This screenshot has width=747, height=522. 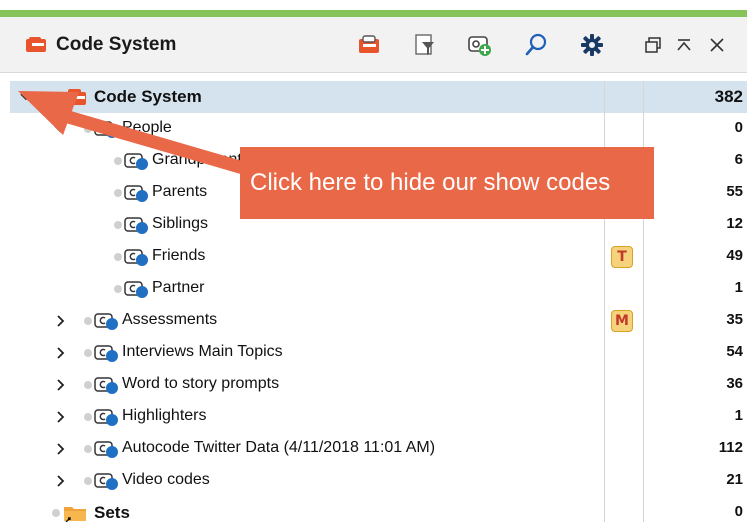 What do you see at coordinates (378, 321) in the screenshot?
I see `tree-row: Assessments M 35` at bounding box center [378, 321].